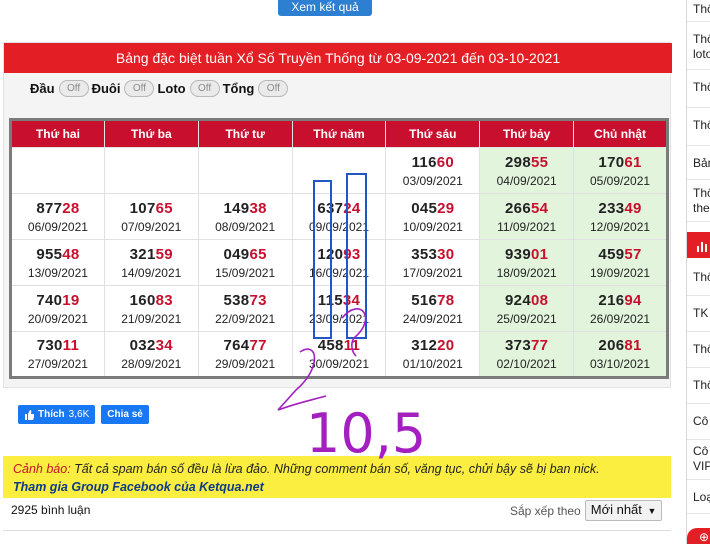 The width and height of the screenshot is (710, 544). Describe the element at coordinates (57, 216) in the screenshot. I see `result-cell: 87728 06/09/2021` at that location.